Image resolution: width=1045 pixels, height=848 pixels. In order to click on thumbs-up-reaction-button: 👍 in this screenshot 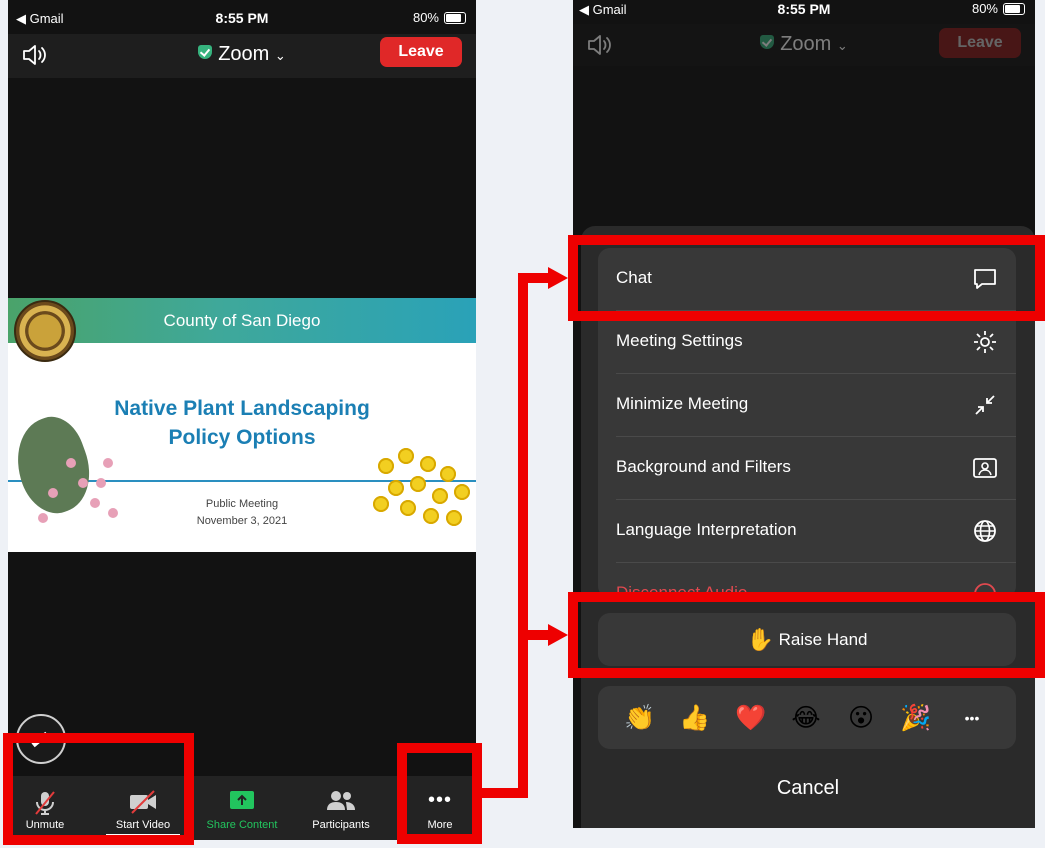, I will do `click(695, 718)`.